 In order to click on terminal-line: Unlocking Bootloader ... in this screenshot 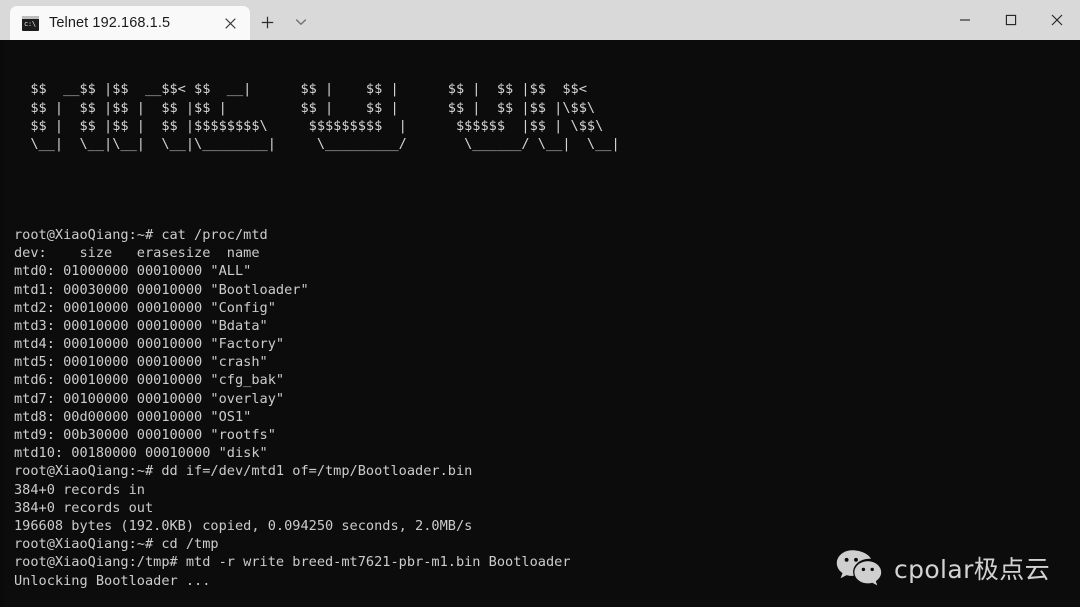, I will do `click(112, 580)`.